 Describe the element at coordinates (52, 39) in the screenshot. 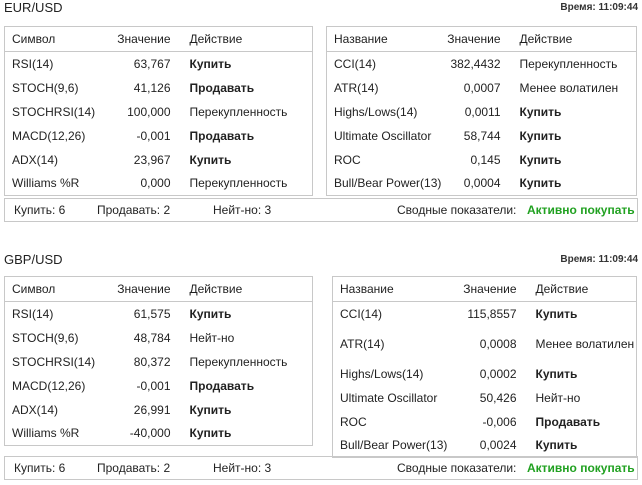

I see `column-header-symbol: Символ` at that location.